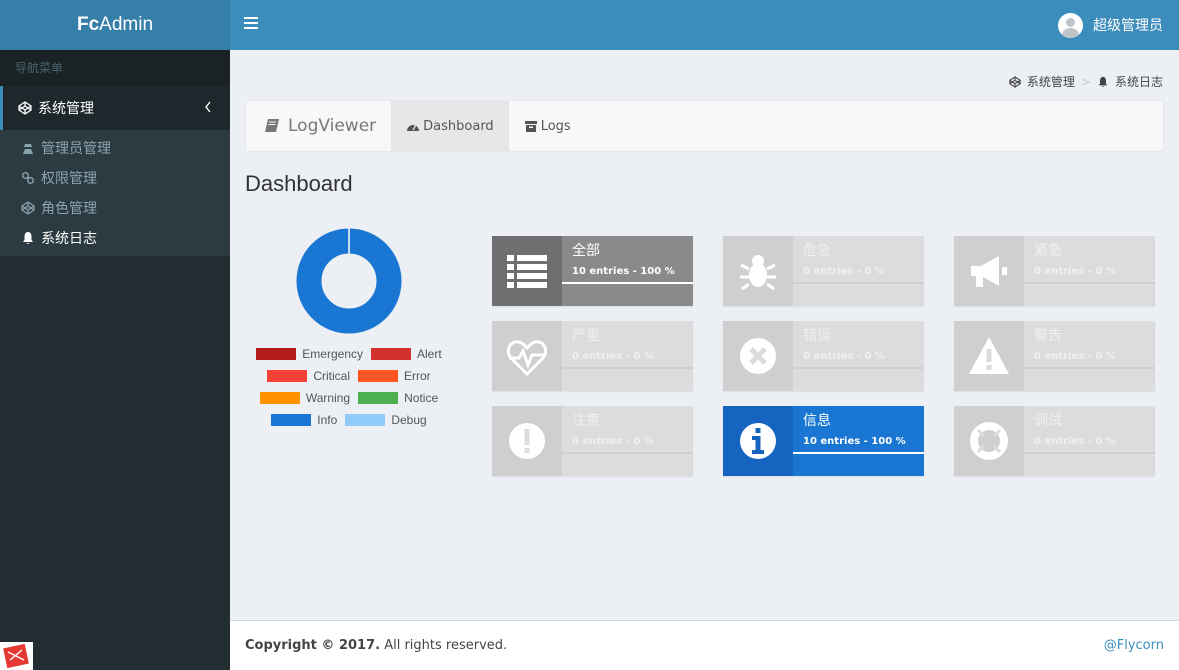 This screenshot has width=1179, height=670. I want to click on sidebar-item-label: 系统管理, so click(66, 109).